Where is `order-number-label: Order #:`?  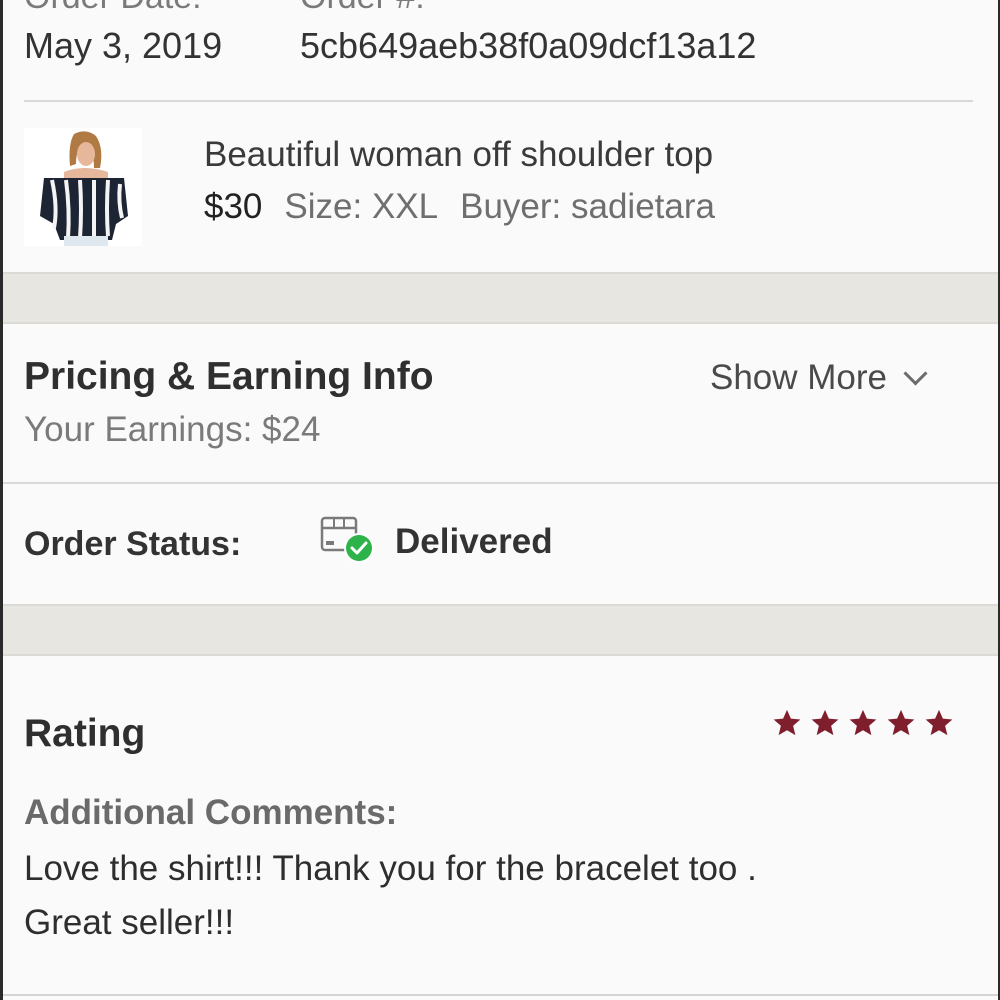
order-number-label: Order #: is located at coordinates (362, 8).